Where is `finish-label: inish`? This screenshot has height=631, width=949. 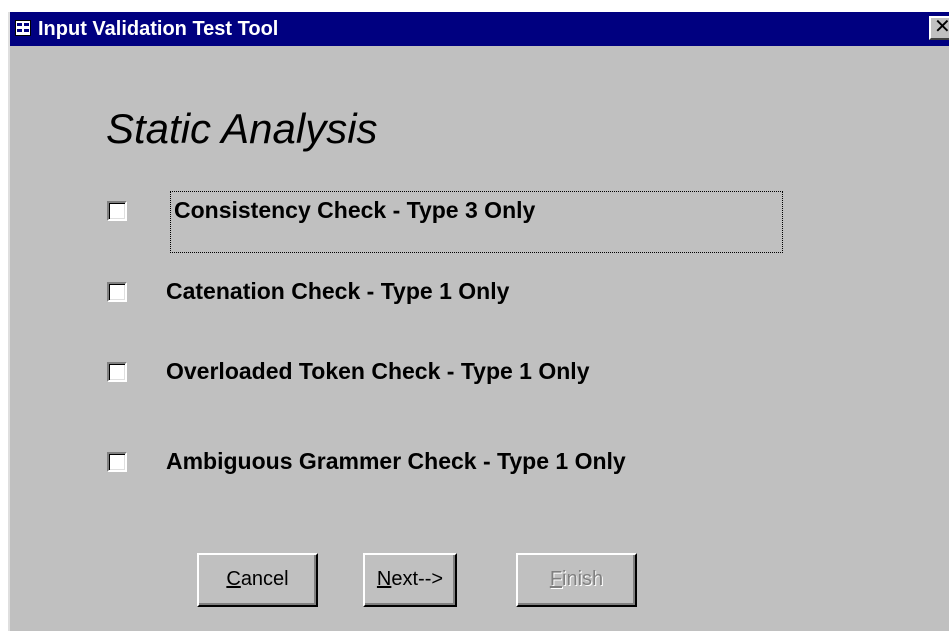 finish-label: inish is located at coordinates (583, 579).